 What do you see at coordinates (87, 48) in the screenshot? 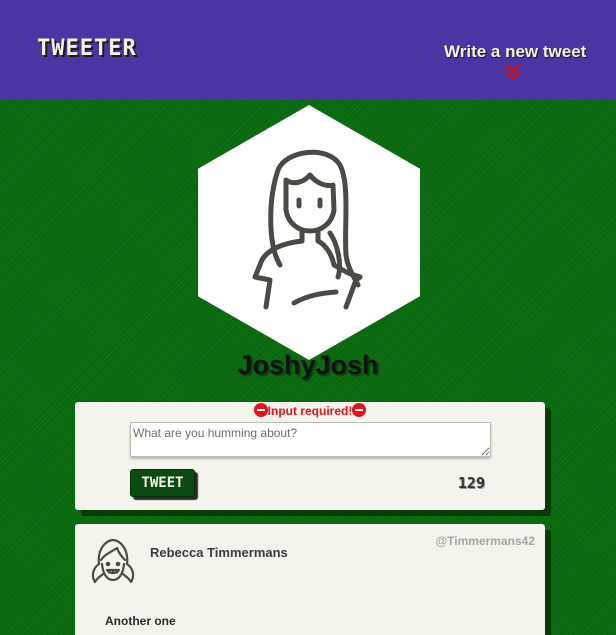
I see `brand-logo: TWEETER` at bounding box center [87, 48].